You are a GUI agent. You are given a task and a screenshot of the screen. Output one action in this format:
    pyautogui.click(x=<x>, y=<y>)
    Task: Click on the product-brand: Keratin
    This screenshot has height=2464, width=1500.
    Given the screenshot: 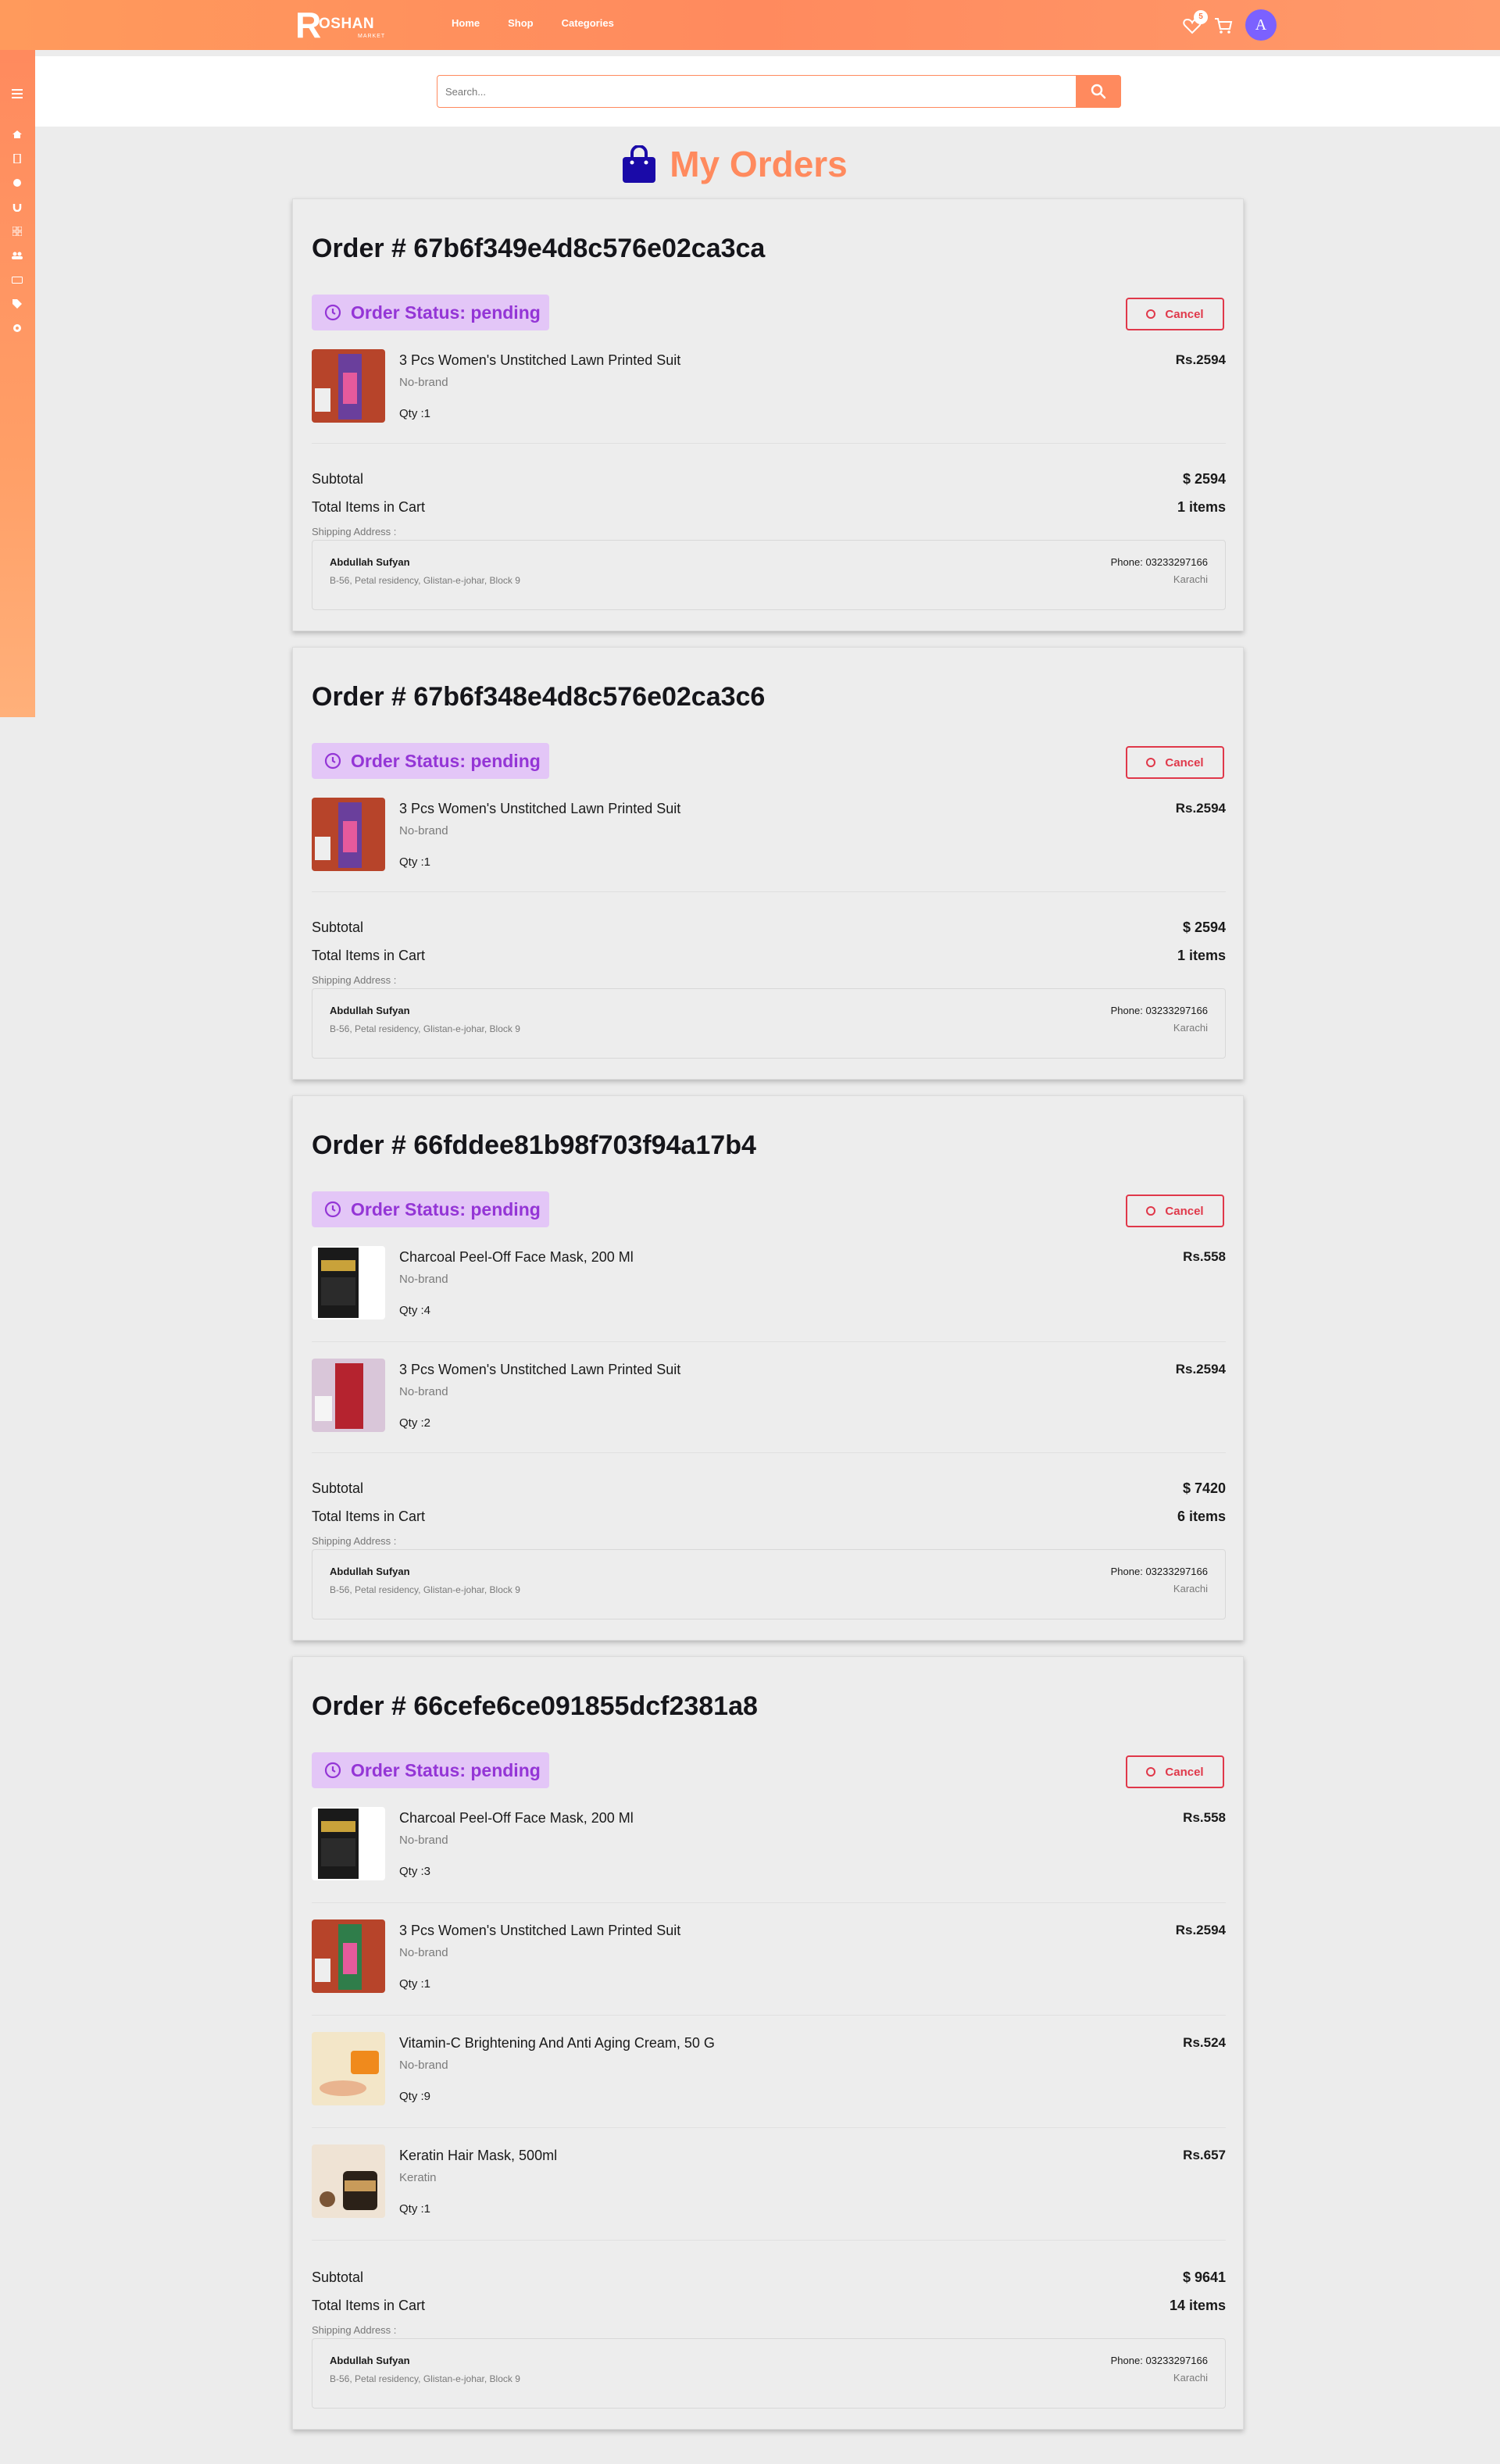 What is the action you would take?
    pyautogui.click(x=418, y=2177)
    